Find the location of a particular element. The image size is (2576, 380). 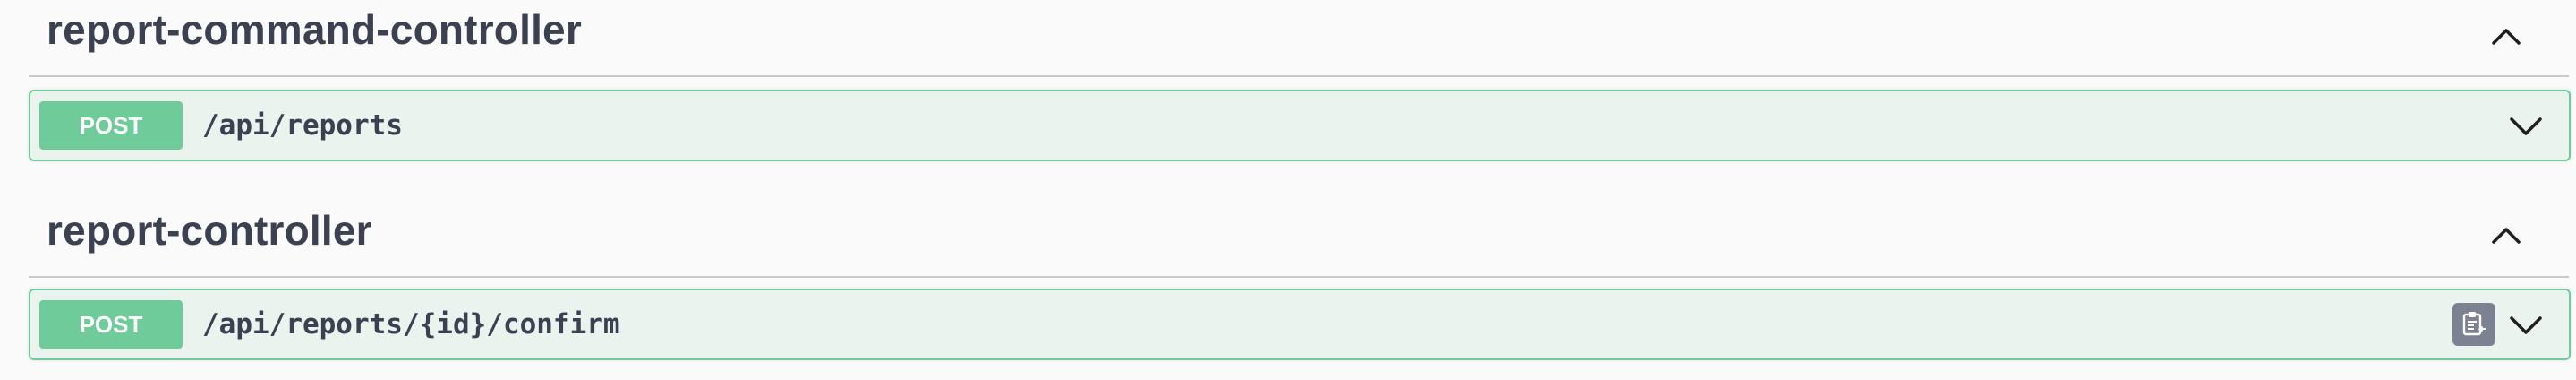

operation-path: /api/reports is located at coordinates (302, 125).